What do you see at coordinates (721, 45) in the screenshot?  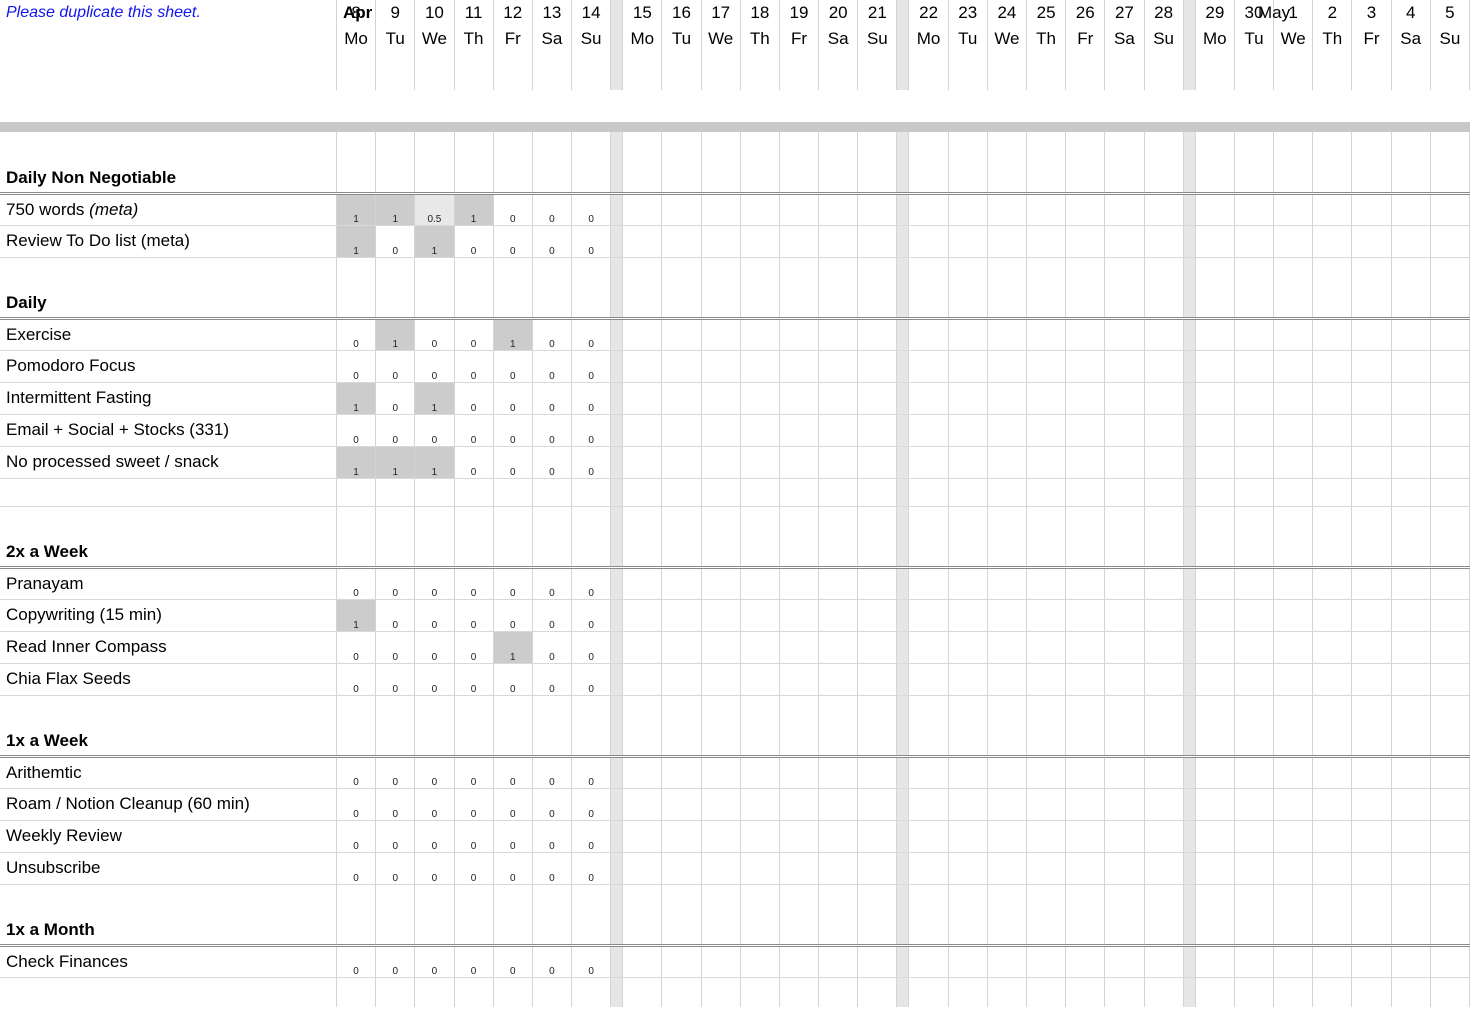 I see `date-header-cell: 17 We` at bounding box center [721, 45].